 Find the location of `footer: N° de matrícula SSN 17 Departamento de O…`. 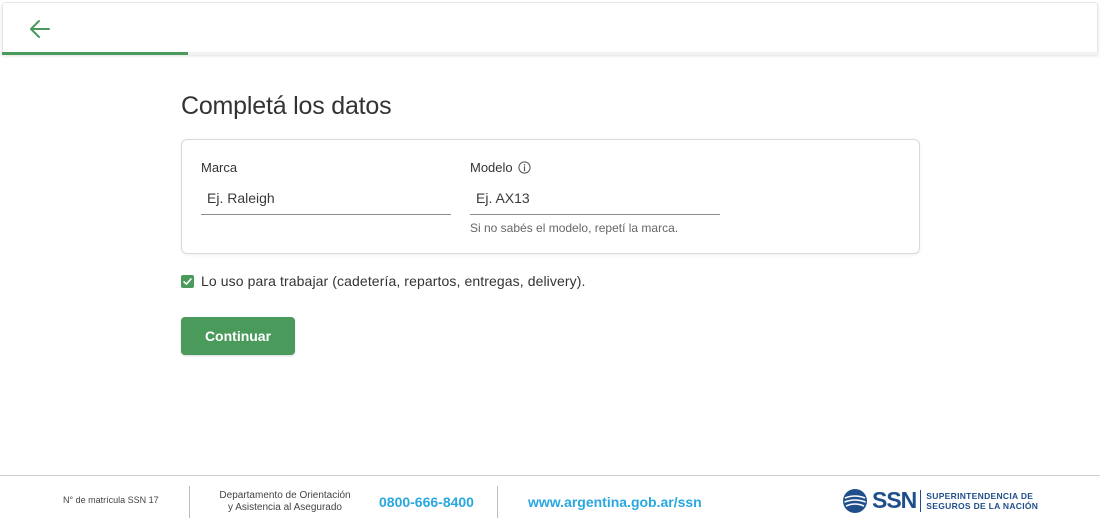

footer: N° de matrícula SSN 17 Departamento de O… is located at coordinates (550, 502).